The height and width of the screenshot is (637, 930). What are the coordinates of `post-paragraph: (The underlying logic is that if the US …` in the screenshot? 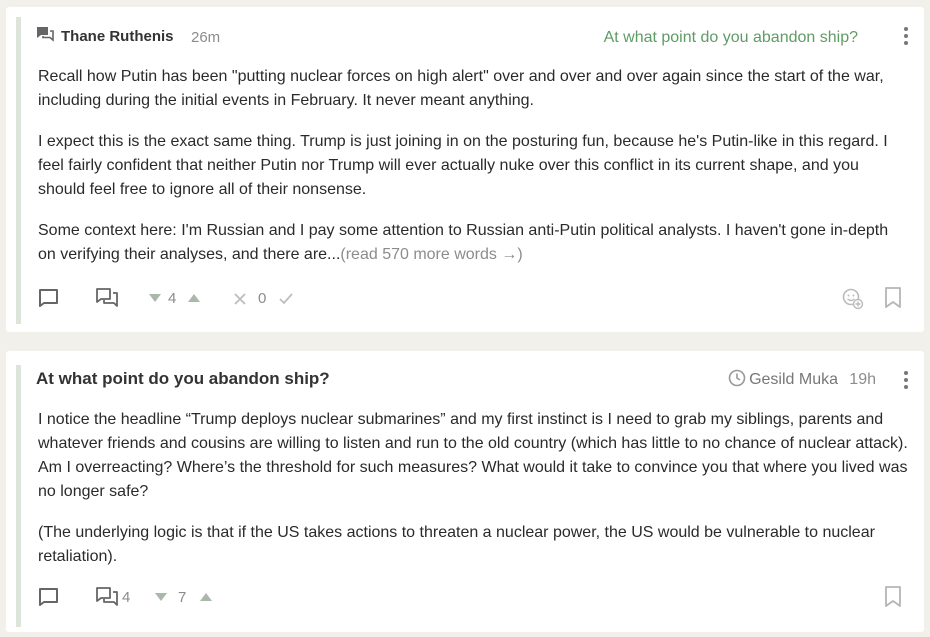 It's located at (456, 544).